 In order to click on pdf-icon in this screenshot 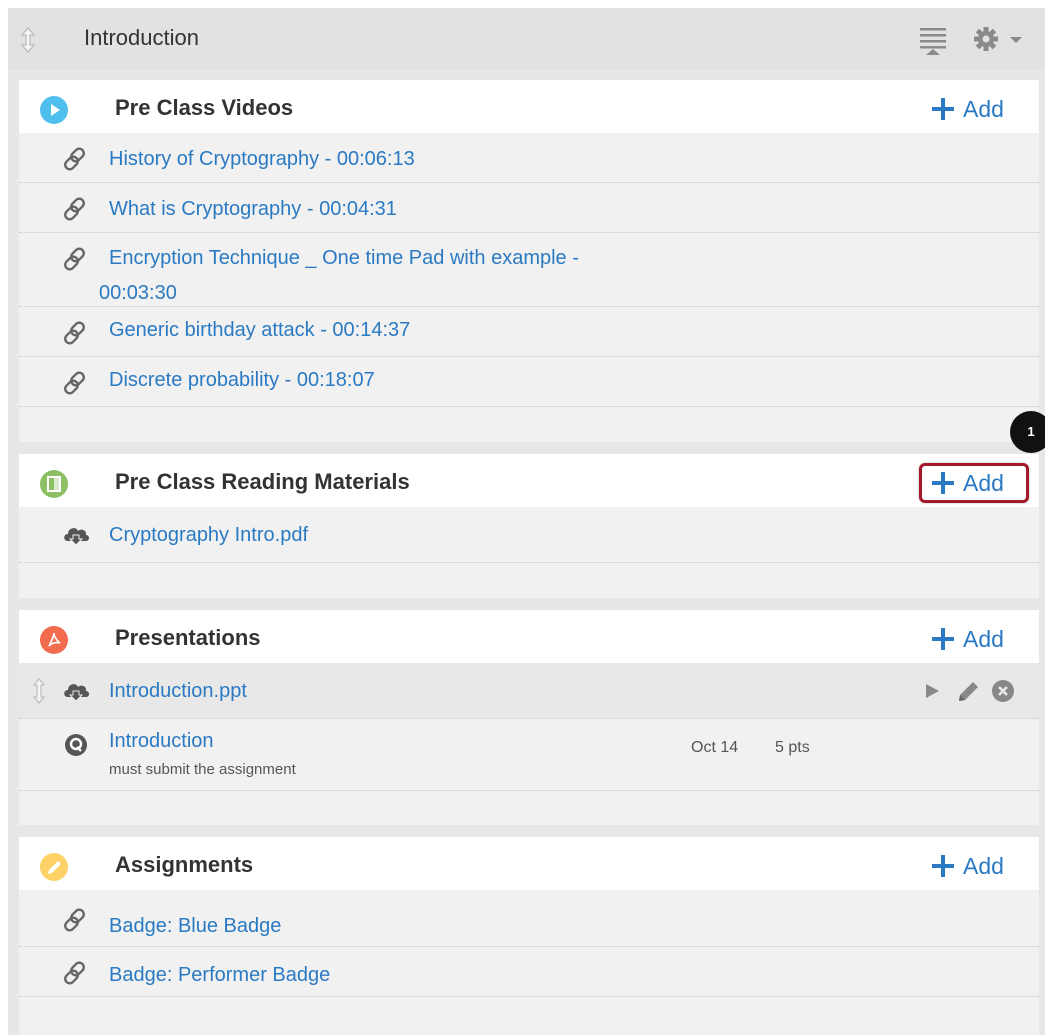, I will do `click(54, 640)`.